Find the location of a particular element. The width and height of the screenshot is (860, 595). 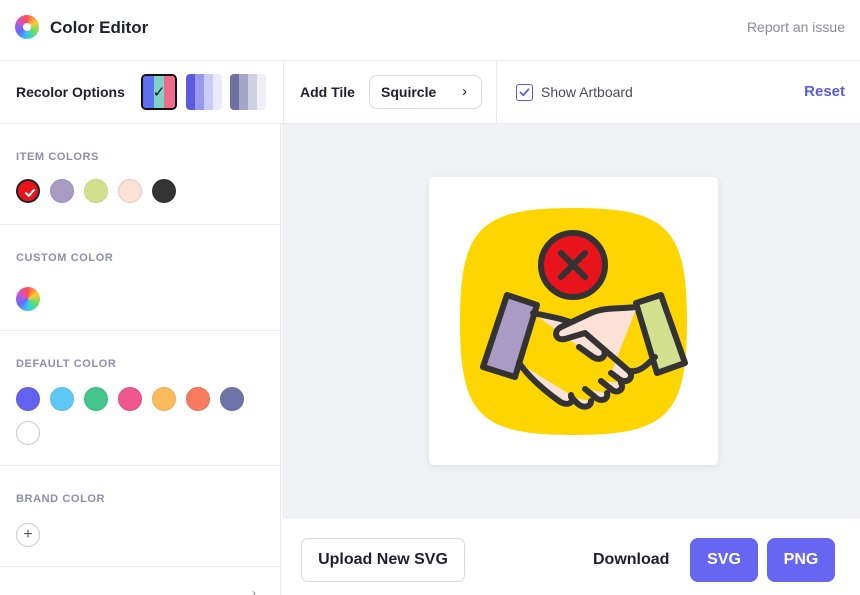

default-color-section: DEFAULT COLOR is located at coordinates (140, 398).